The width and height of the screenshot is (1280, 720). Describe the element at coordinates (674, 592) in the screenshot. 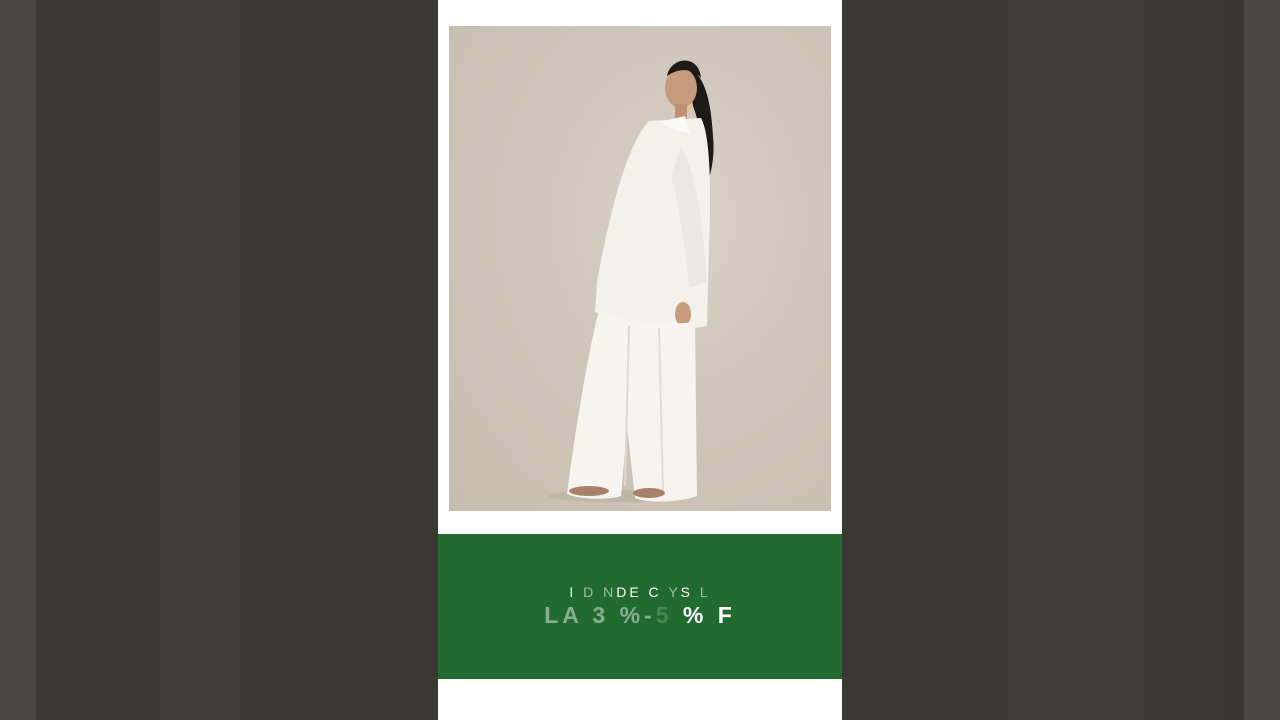

I see `banner-line1-part: Y` at that location.